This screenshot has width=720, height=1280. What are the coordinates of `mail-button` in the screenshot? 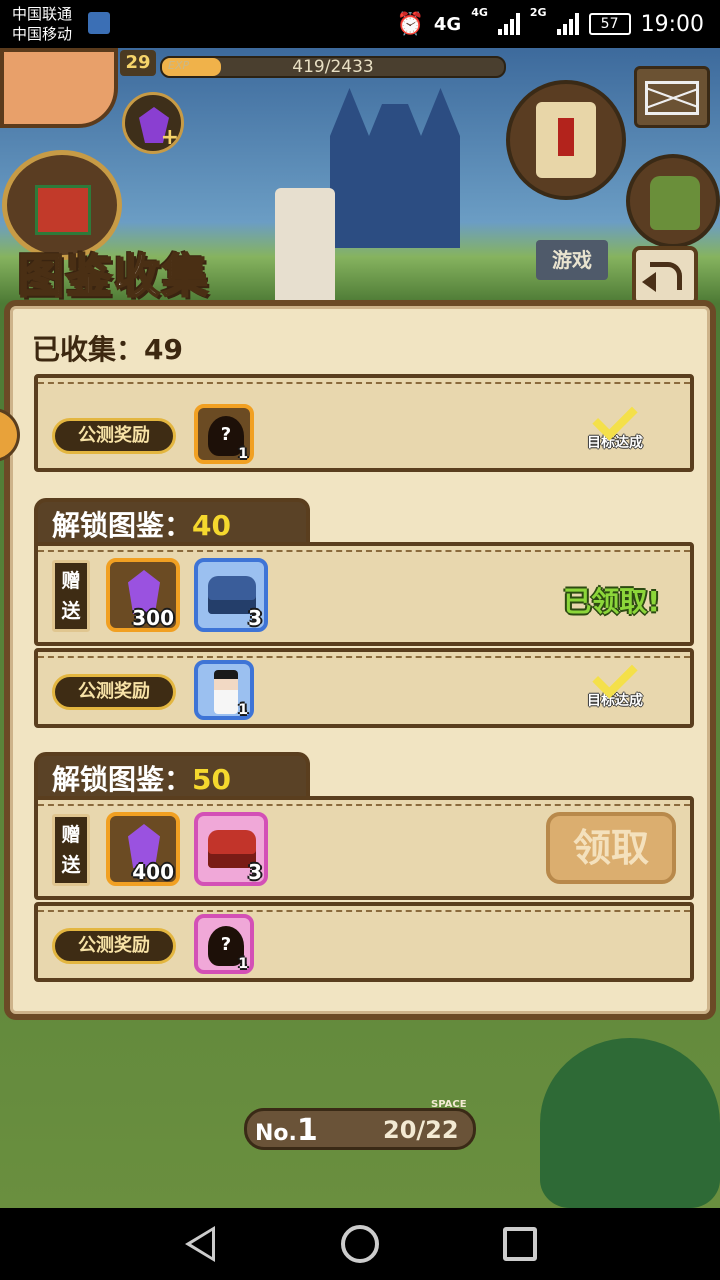 It's located at (672, 97).